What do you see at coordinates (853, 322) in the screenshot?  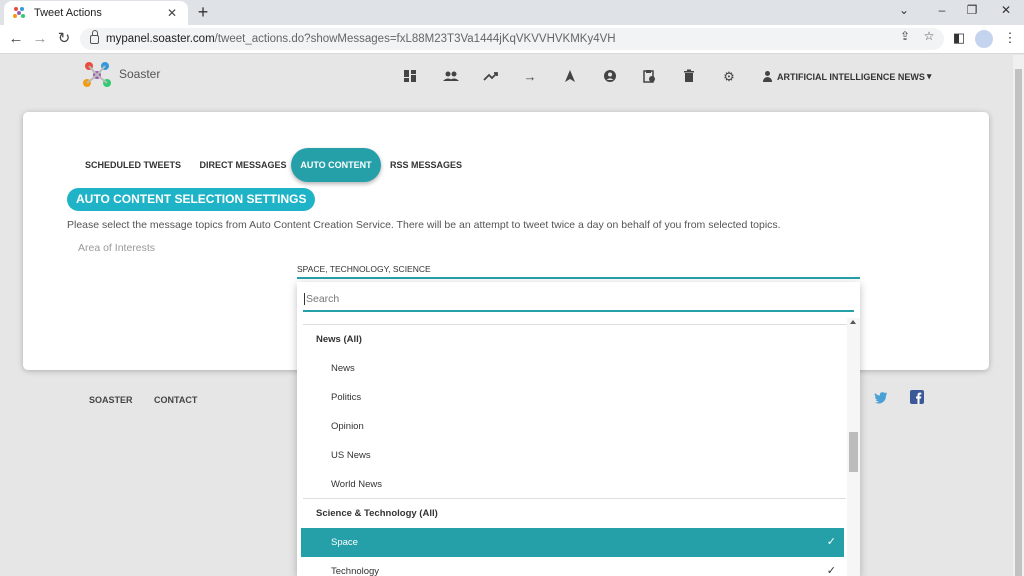 I see `scroll-up-icon` at bounding box center [853, 322].